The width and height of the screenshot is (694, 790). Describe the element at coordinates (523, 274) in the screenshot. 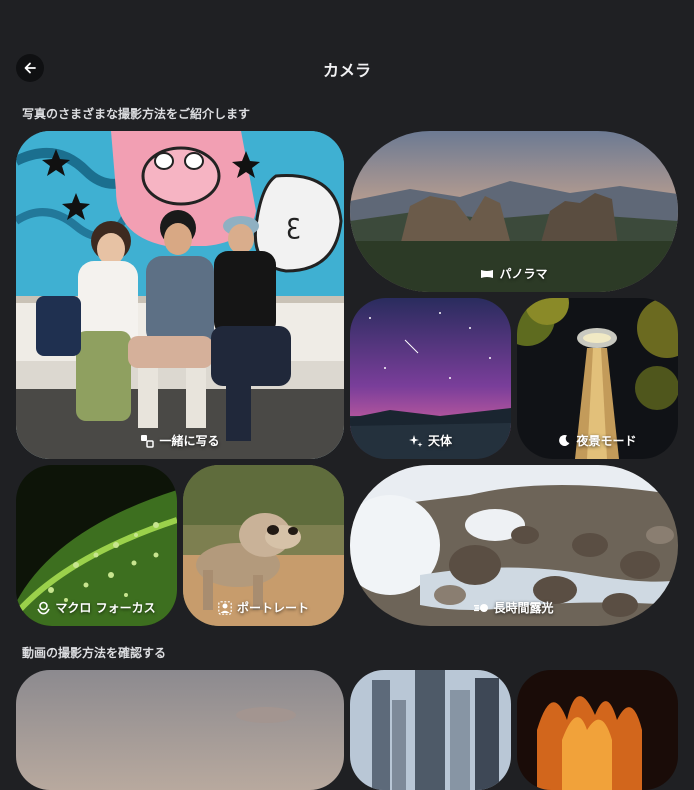

I see `panorama-label: パノラマ` at that location.